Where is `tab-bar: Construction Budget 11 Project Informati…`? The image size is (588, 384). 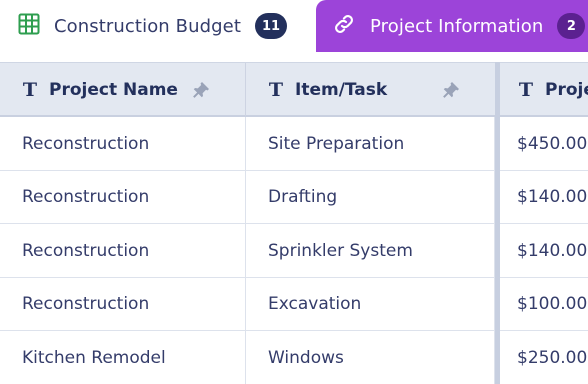 tab-bar: Construction Budget 11 Project Informati… is located at coordinates (294, 27).